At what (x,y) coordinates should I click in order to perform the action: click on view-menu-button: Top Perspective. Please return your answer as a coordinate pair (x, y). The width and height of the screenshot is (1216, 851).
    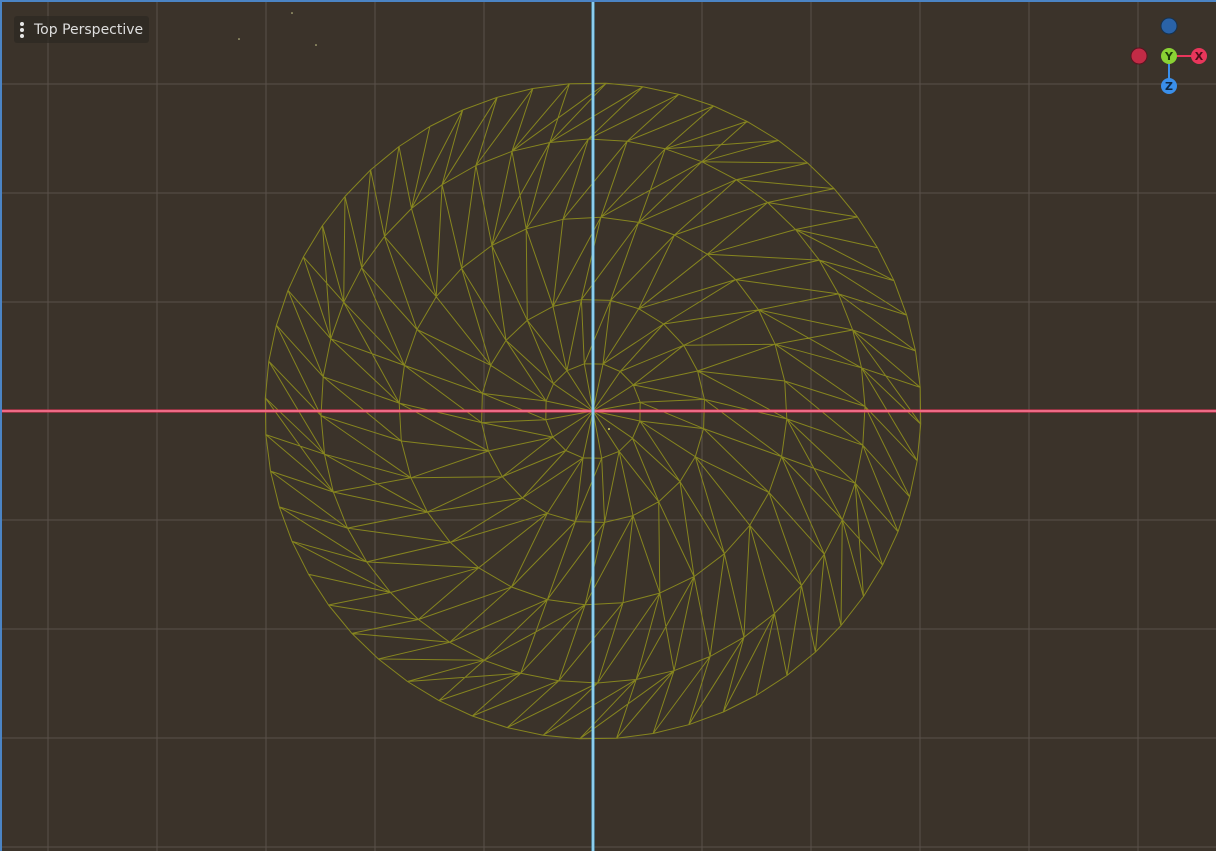
    Looking at the image, I should click on (82, 29).